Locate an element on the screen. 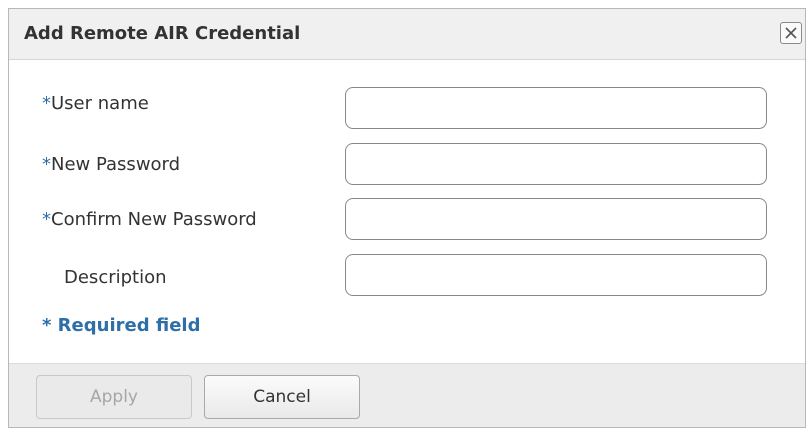  new-password-label: *New Password is located at coordinates (111, 164).